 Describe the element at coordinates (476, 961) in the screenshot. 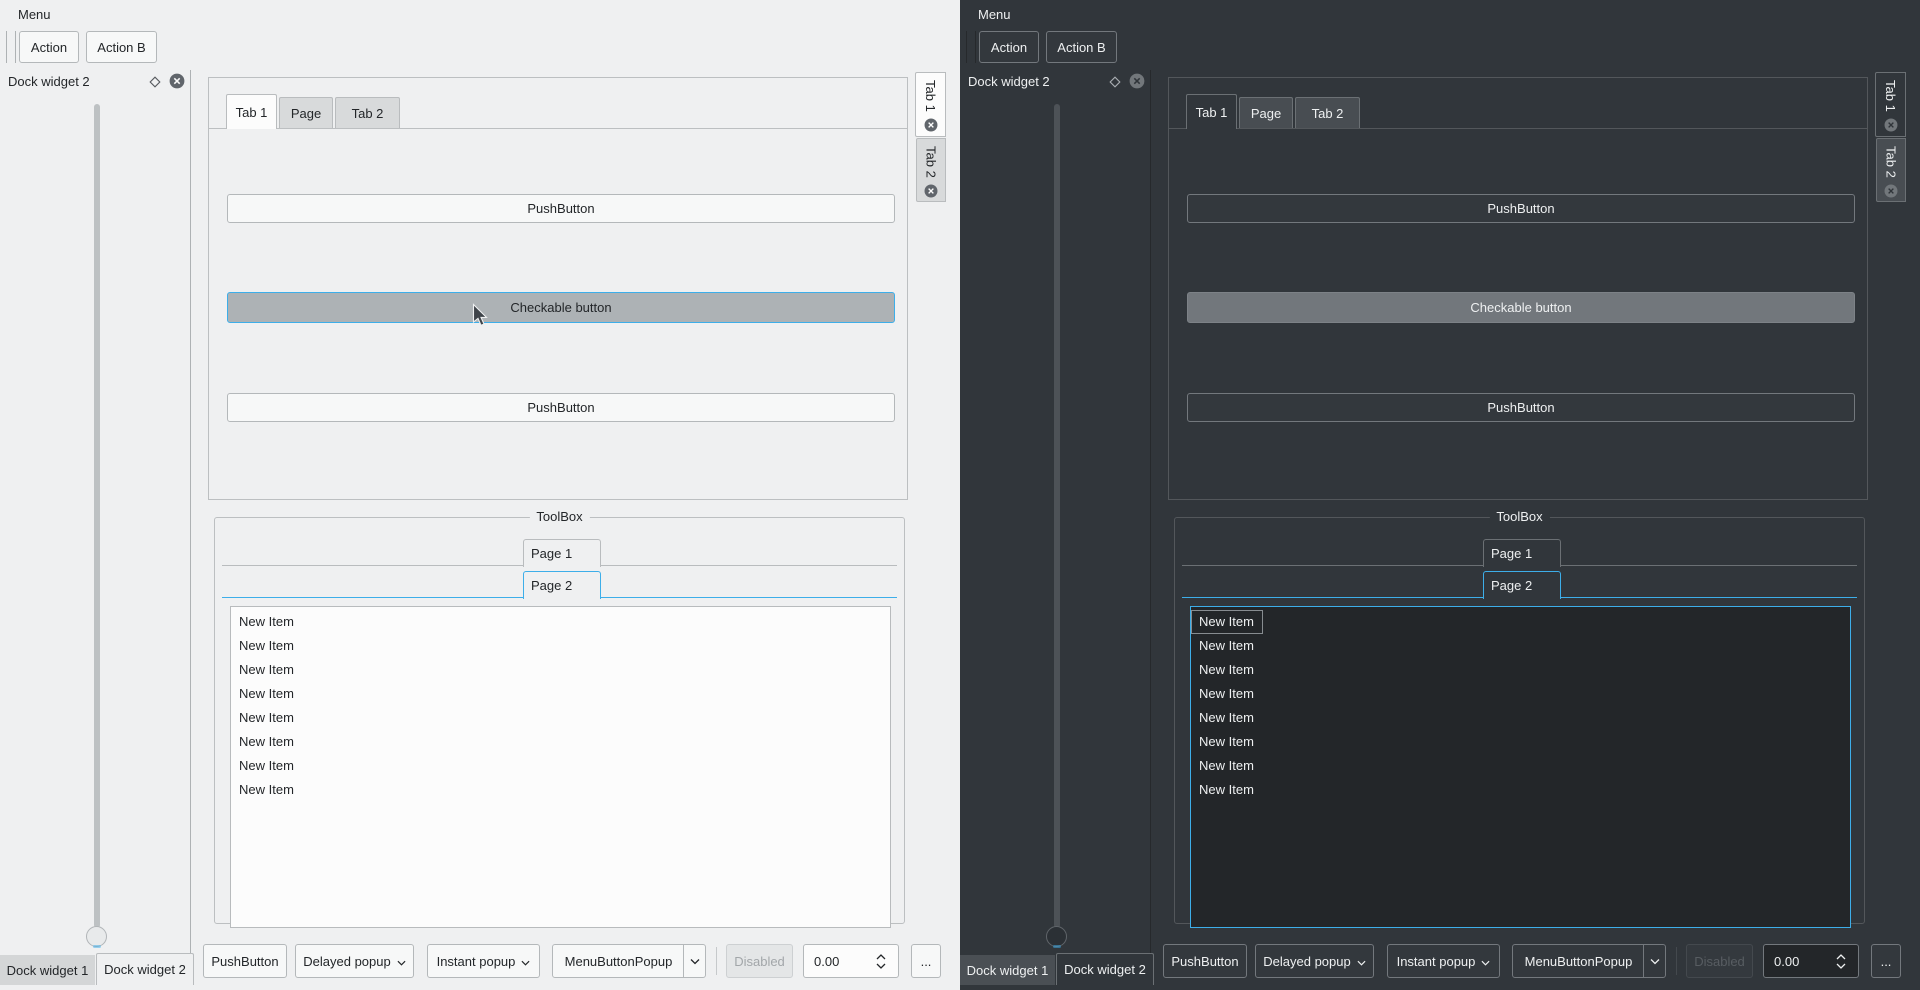

I see `instant-popup-label: Instant popup` at that location.